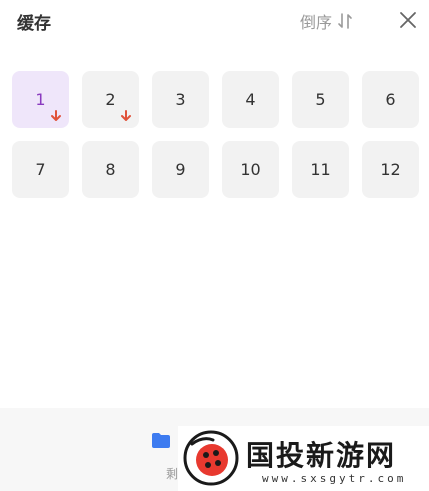 The height and width of the screenshot is (491, 429). What do you see at coordinates (34, 24) in the screenshot?
I see `page-title: 缓存` at bounding box center [34, 24].